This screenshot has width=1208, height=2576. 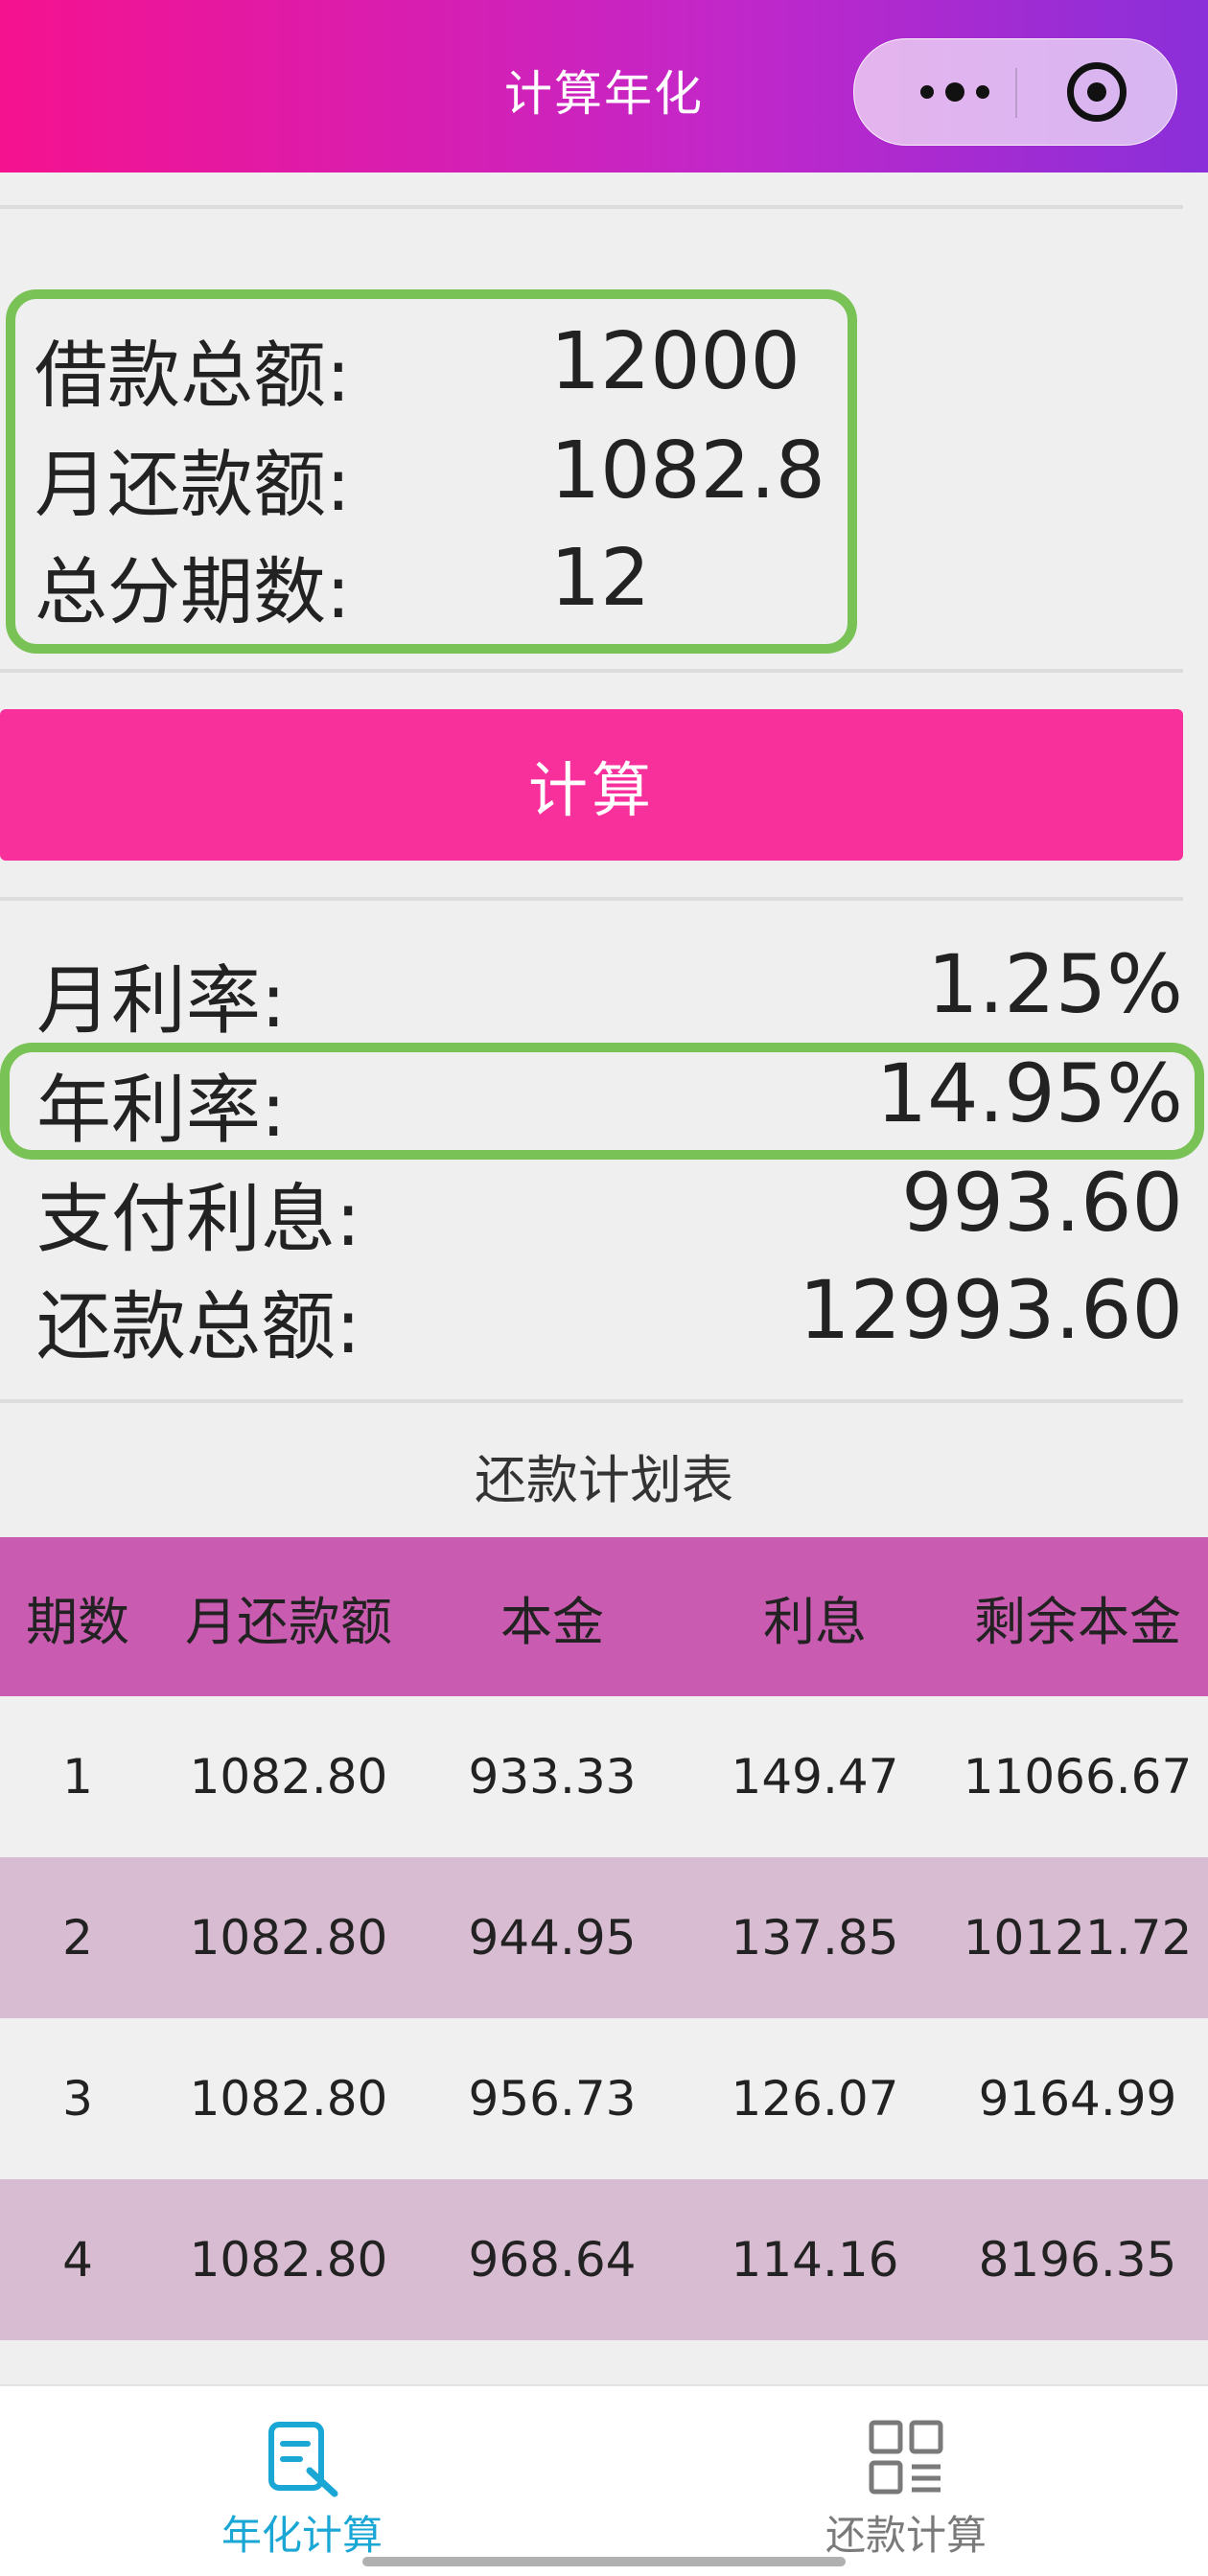 I want to click on table-cell: 956.73, so click(x=553, y=2099).